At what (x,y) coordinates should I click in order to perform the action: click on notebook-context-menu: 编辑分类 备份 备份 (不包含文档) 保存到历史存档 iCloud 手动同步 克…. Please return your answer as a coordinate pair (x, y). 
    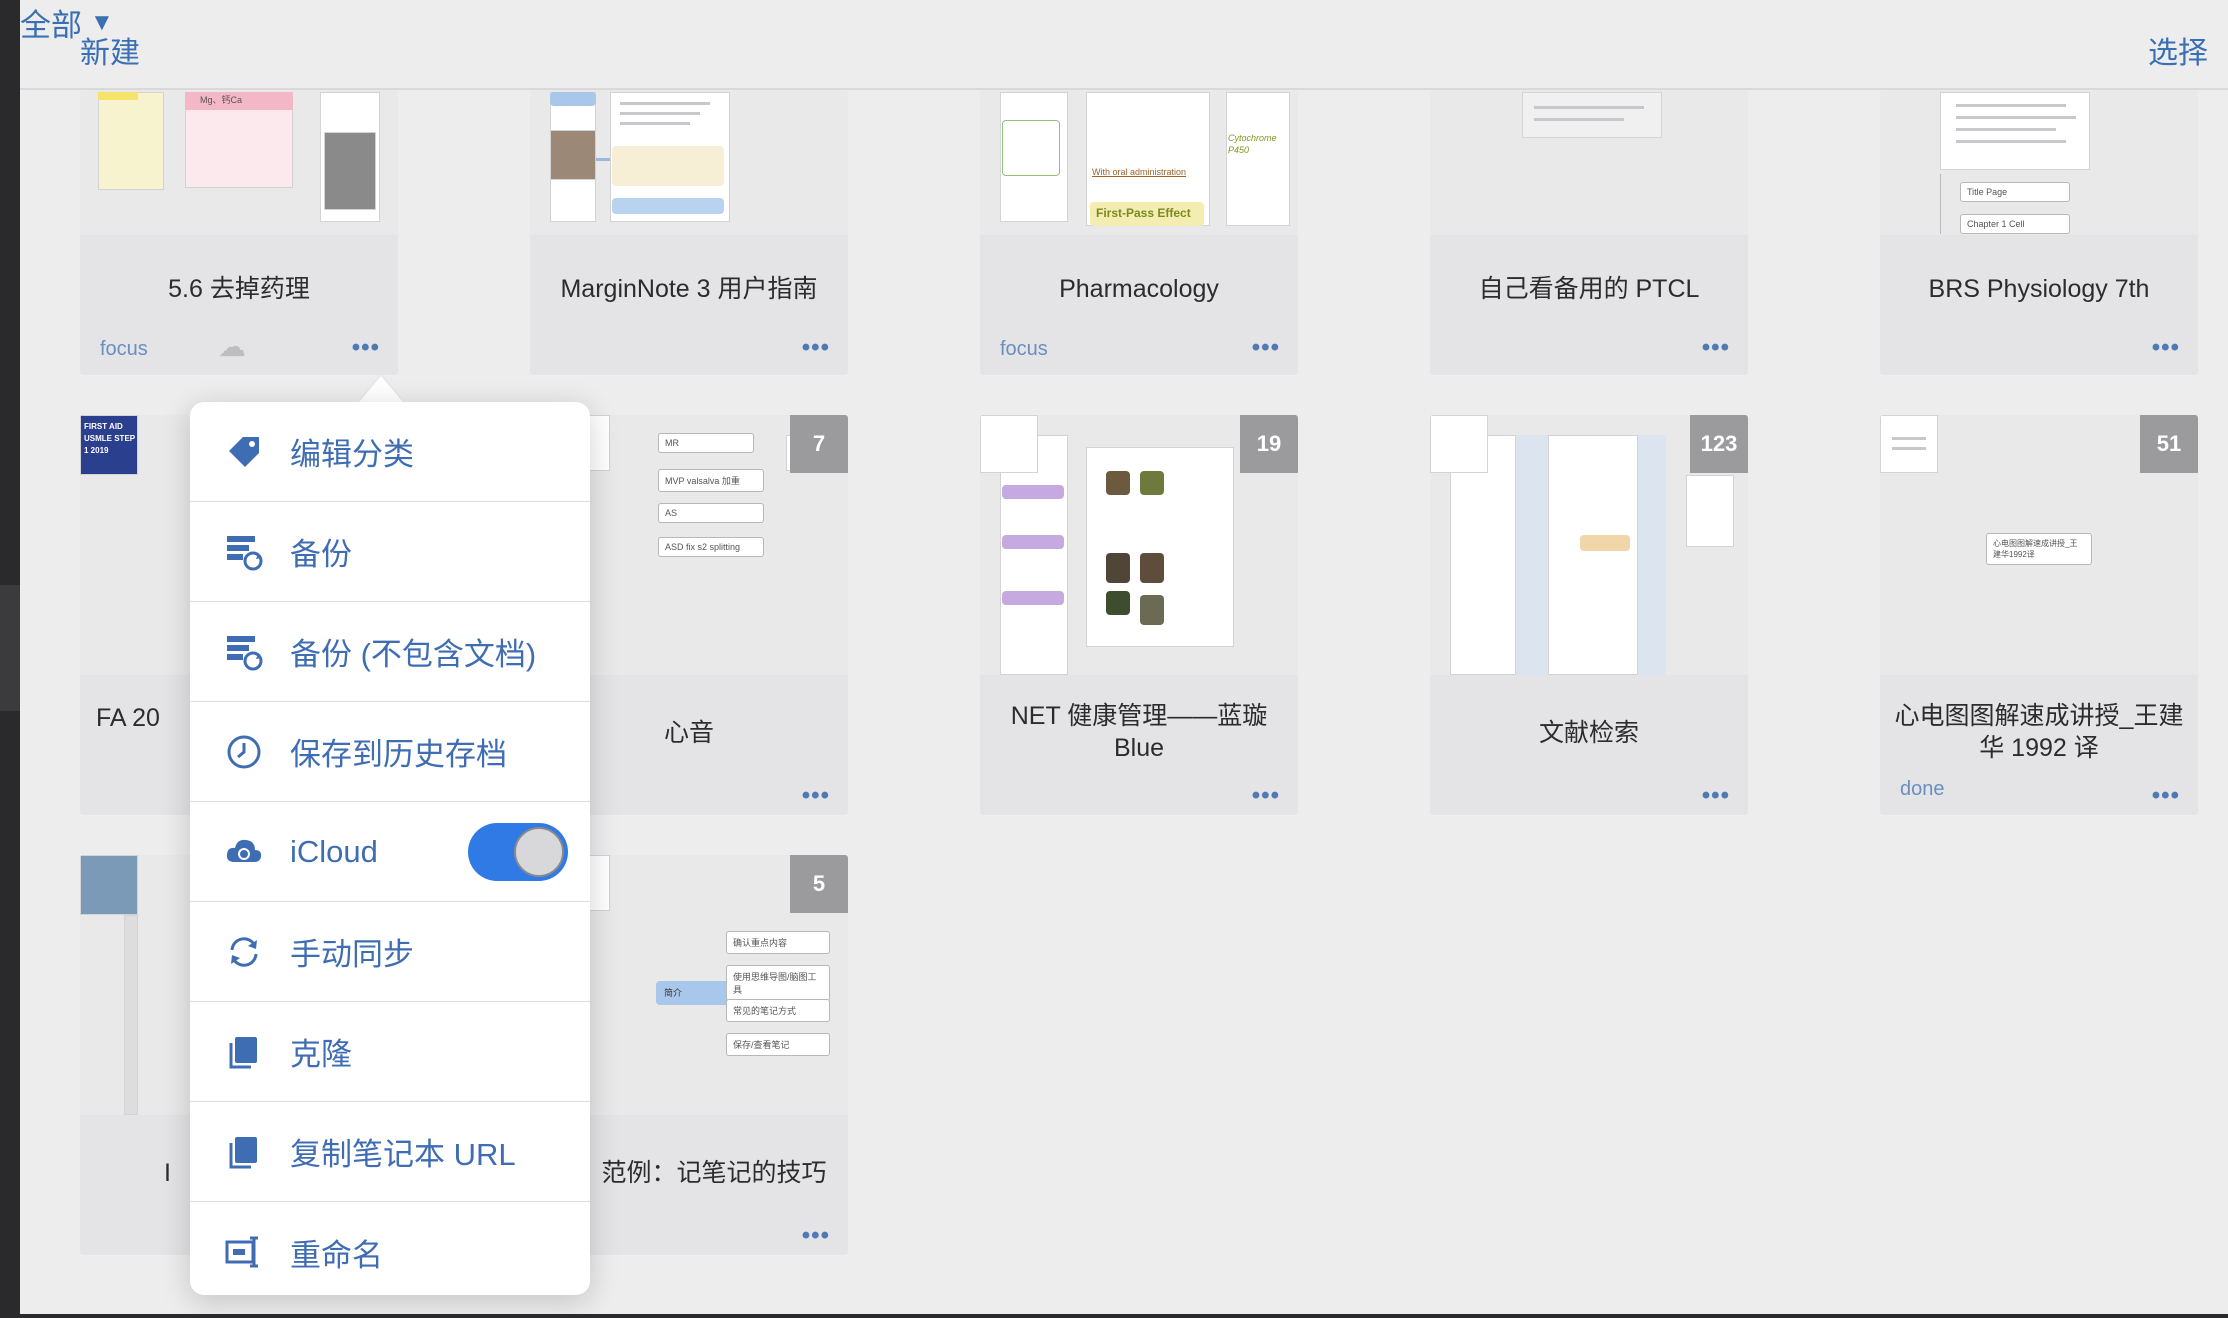
    Looking at the image, I should click on (390, 848).